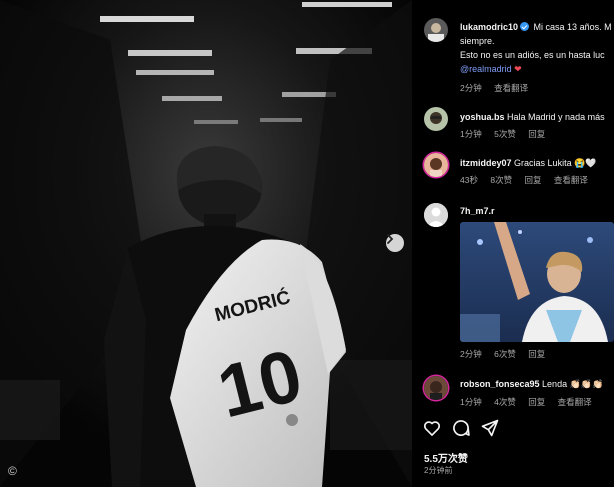  What do you see at coordinates (489, 27) in the screenshot?
I see `author-username: lukamodric10` at bounding box center [489, 27].